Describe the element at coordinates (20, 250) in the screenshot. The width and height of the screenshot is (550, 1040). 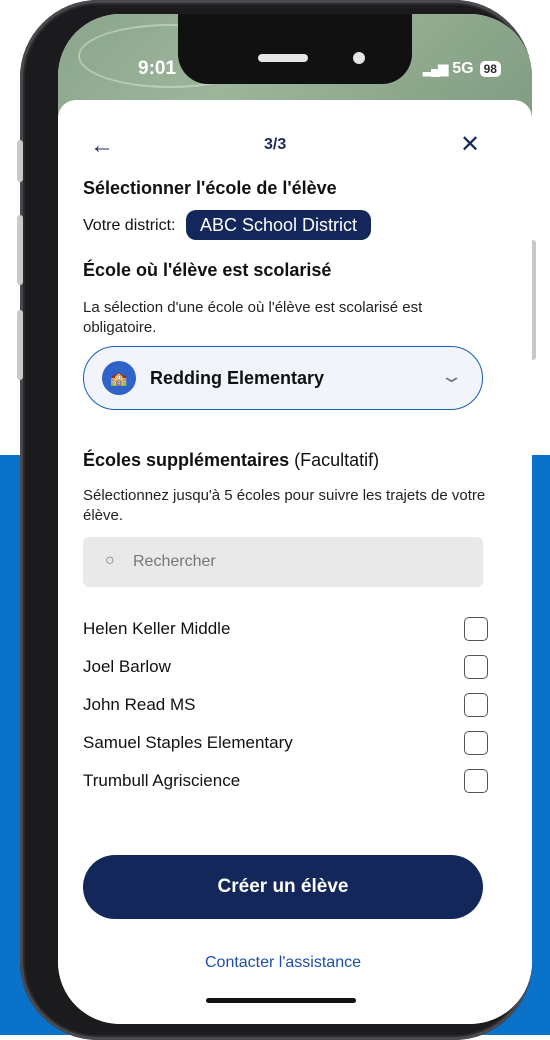
I see `volume-up-button` at that location.